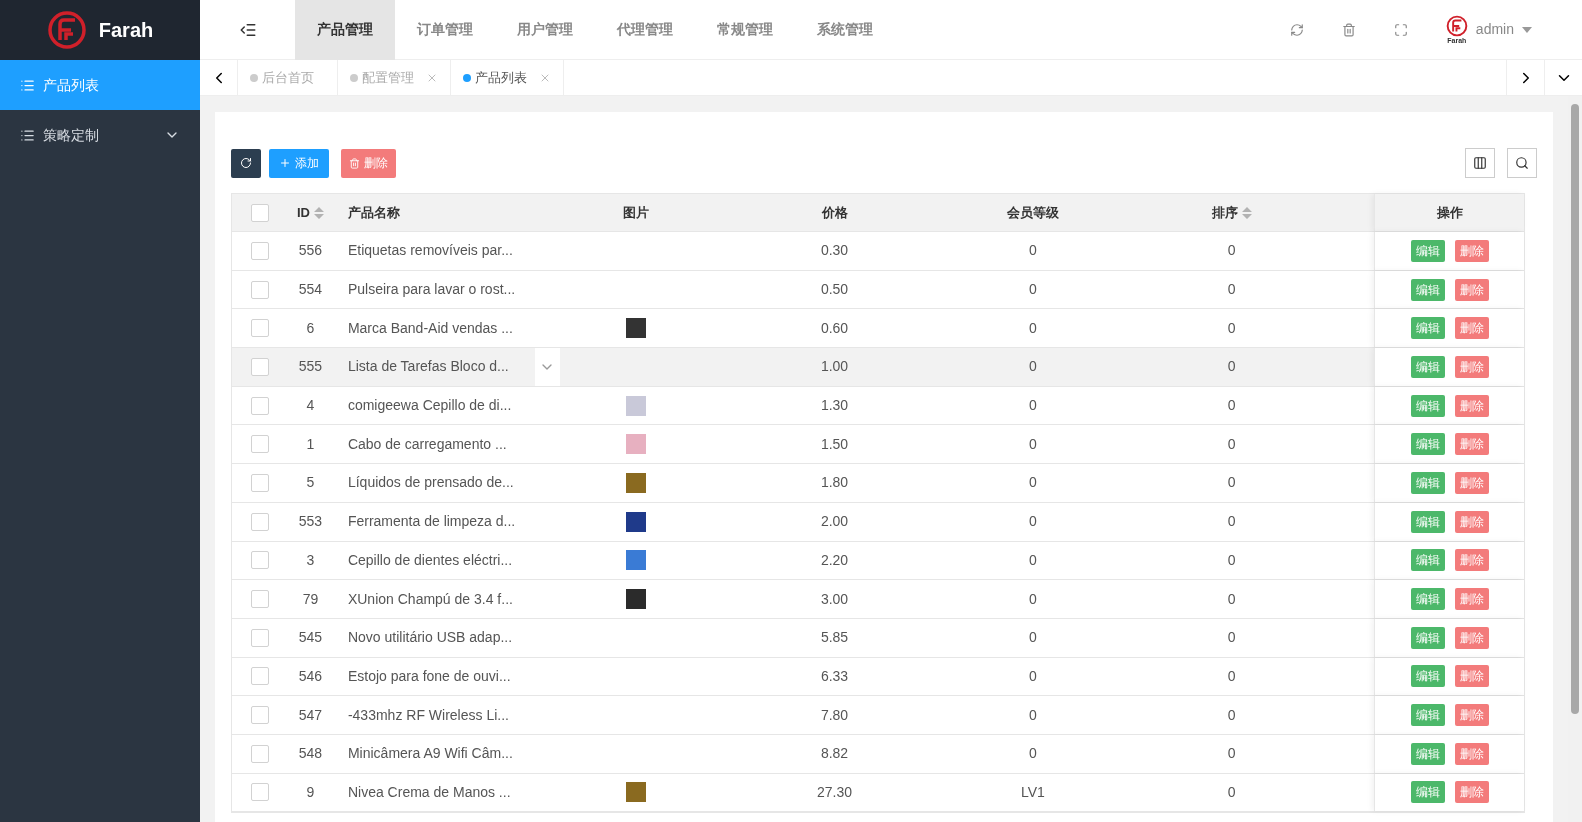 The height and width of the screenshot is (822, 1582). What do you see at coordinates (878, 522) in the screenshot?
I see `table-row: 553 Ferramenta de limpeza d... 2.00 0 0 编辑 删除` at bounding box center [878, 522].